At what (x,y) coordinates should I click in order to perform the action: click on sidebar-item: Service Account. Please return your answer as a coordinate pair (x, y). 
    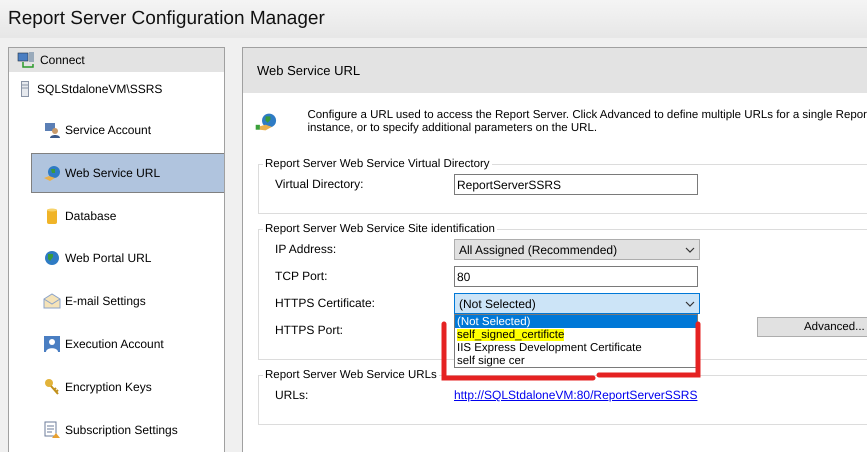
    Looking at the image, I should click on (127, 130).